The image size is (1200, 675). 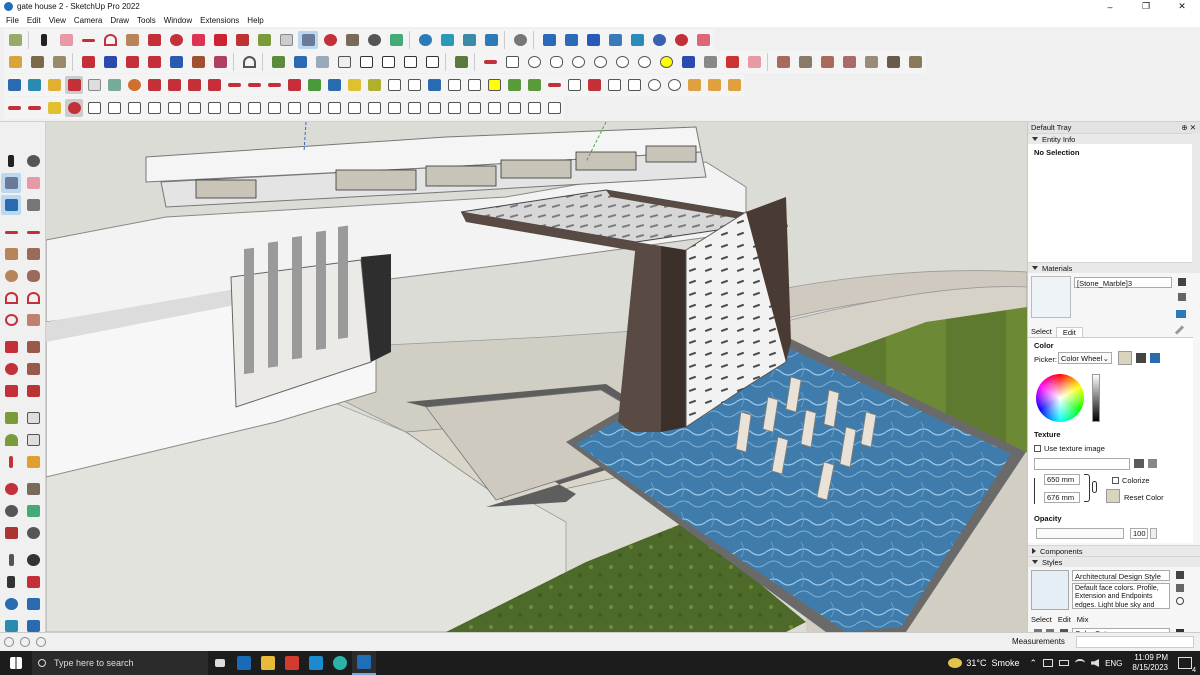 I want to click on circle-sketch-icon, so click(x=534, y=62).